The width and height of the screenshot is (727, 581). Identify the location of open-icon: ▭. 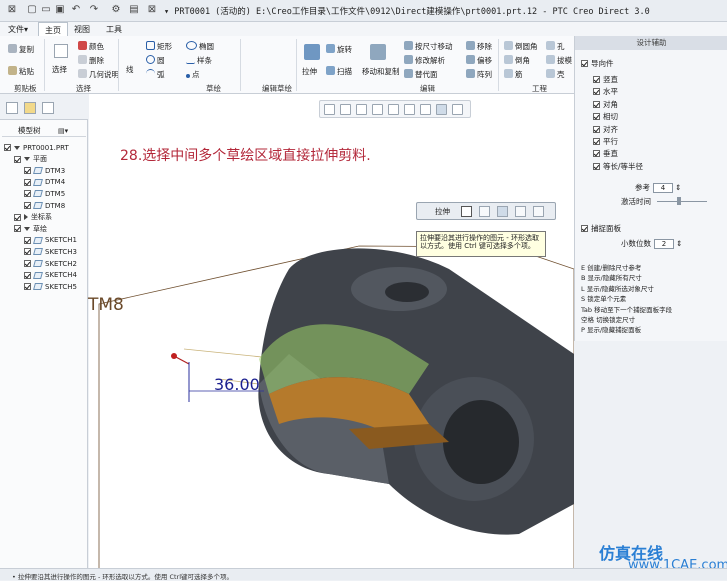
(46, 10).